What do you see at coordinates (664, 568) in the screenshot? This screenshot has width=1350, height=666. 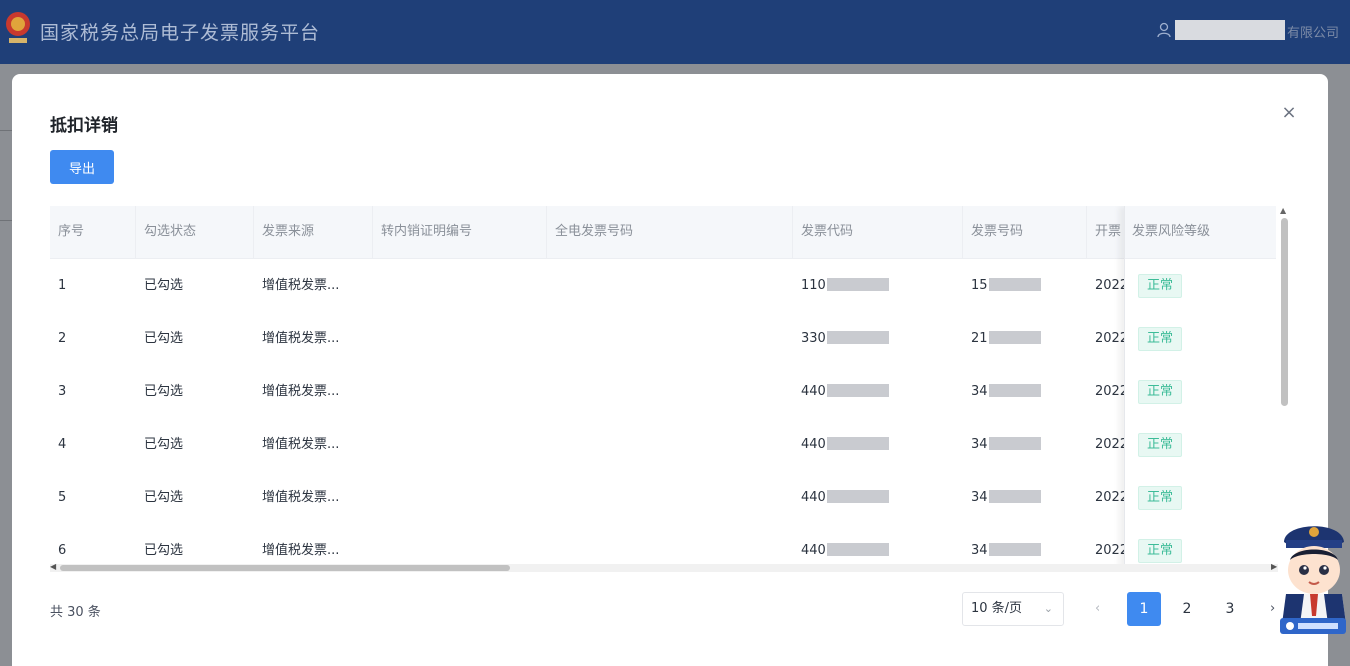 I see `horizontal-scrollbar` at bounding box center [664, 568].